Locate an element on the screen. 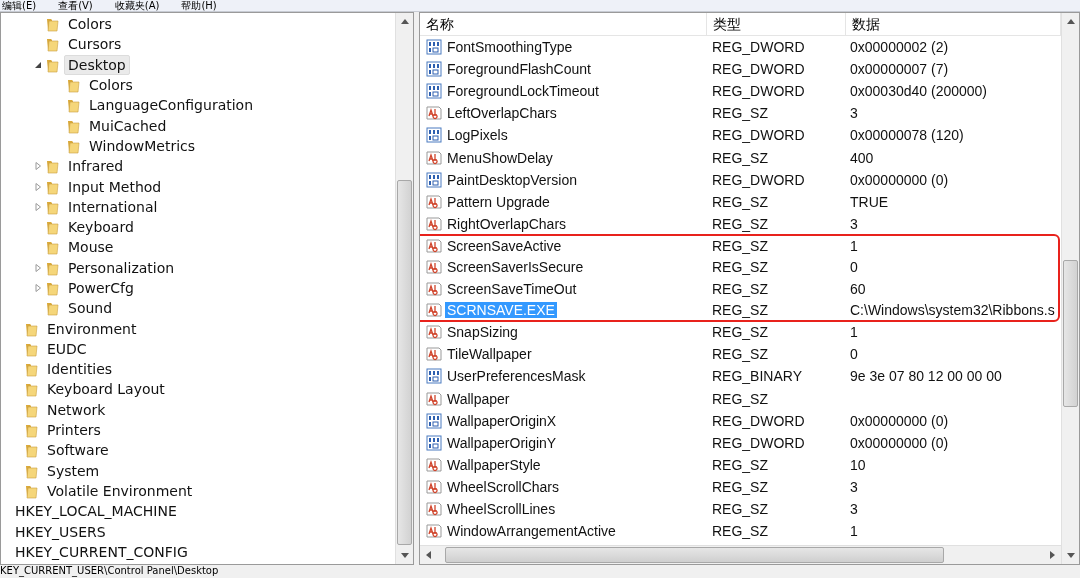 The image size is (1080, 578). table-cell: 1 is located at coordinates (854, 246).